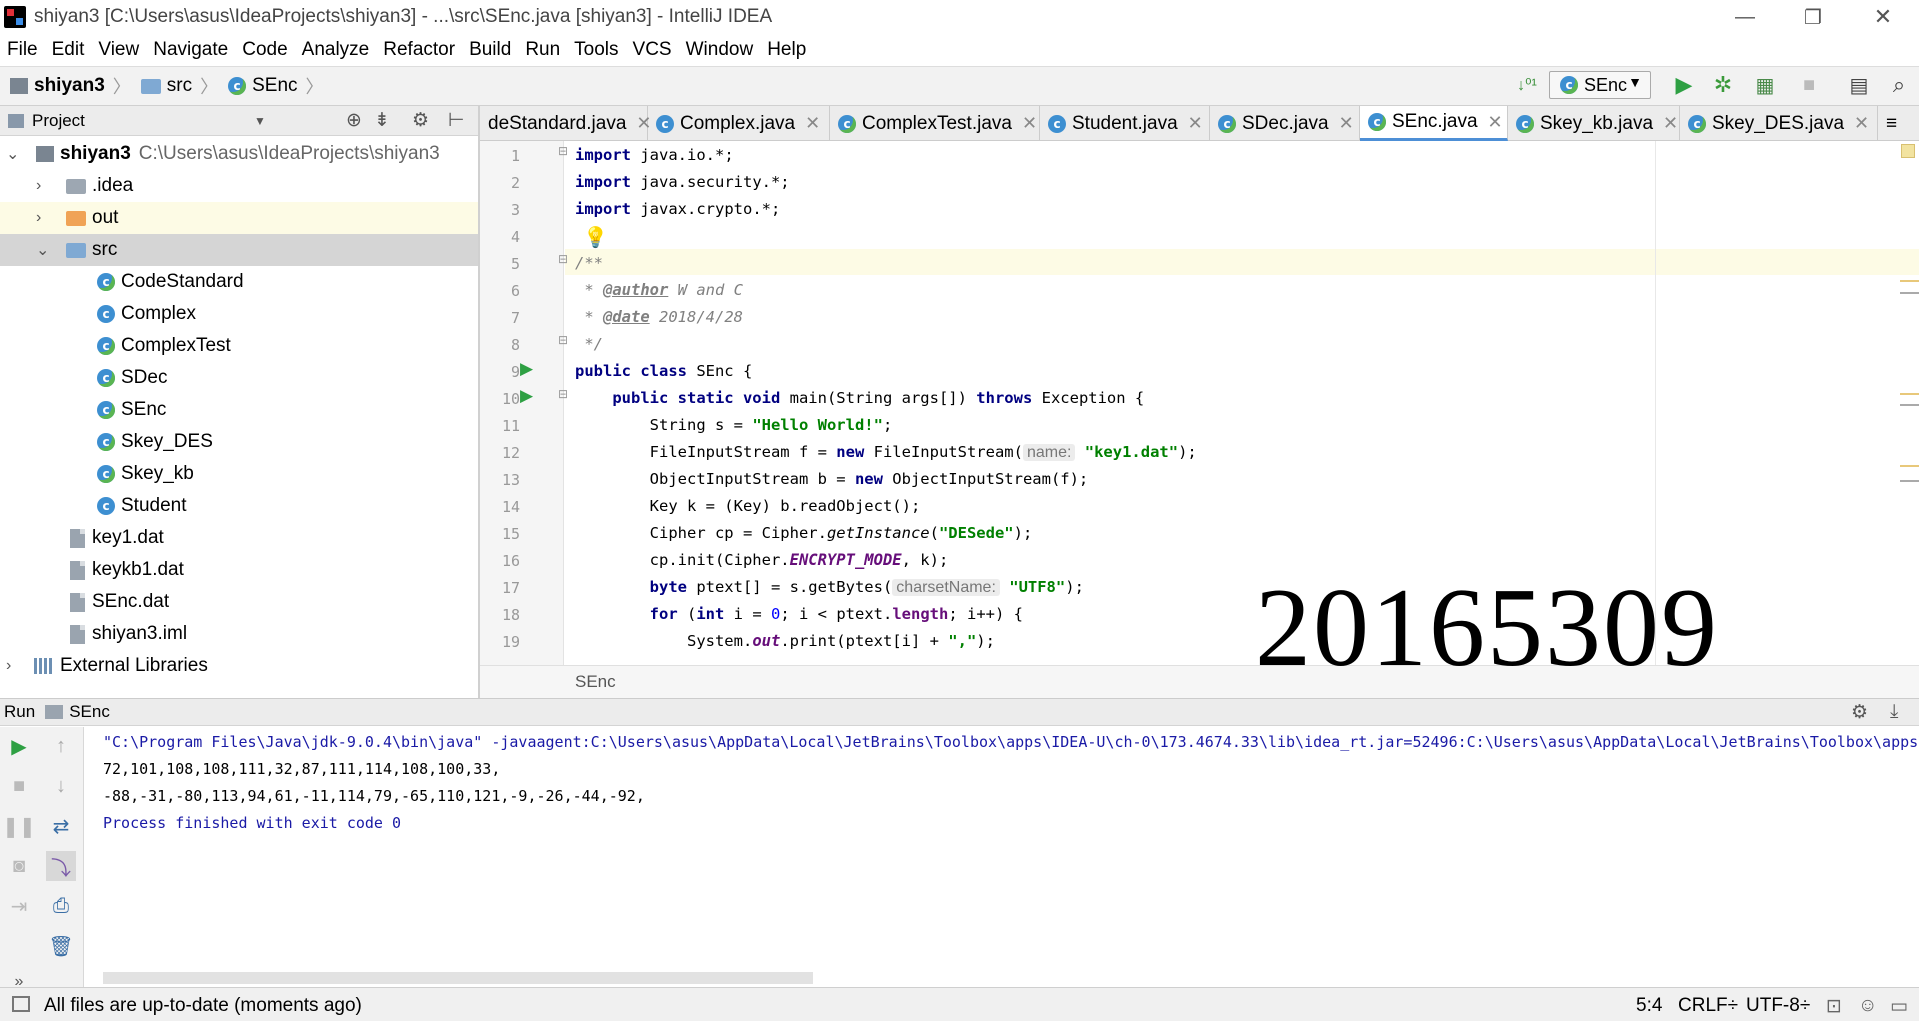  What do you see at coordinates (61, 746) in the screenshot?
I see `scroll-up-icon: ↑` at bounding box center [61, 746].